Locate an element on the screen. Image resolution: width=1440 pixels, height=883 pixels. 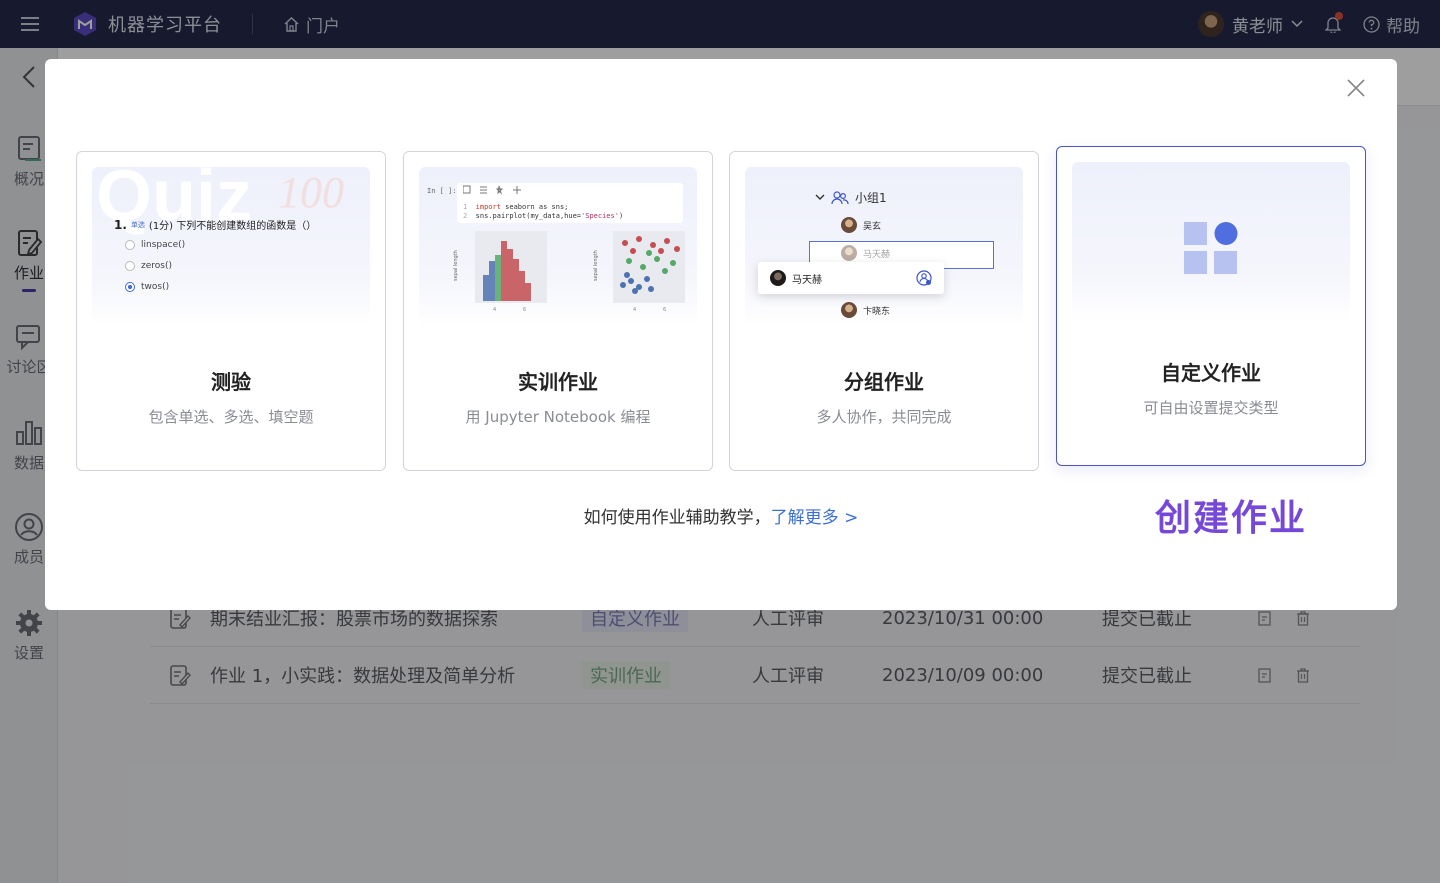
card-group: 小组1 吴玄 马天赫 马天赫 卞晓东 分组作业 多人协作，共同完成 is located at coordinates (884, 311).